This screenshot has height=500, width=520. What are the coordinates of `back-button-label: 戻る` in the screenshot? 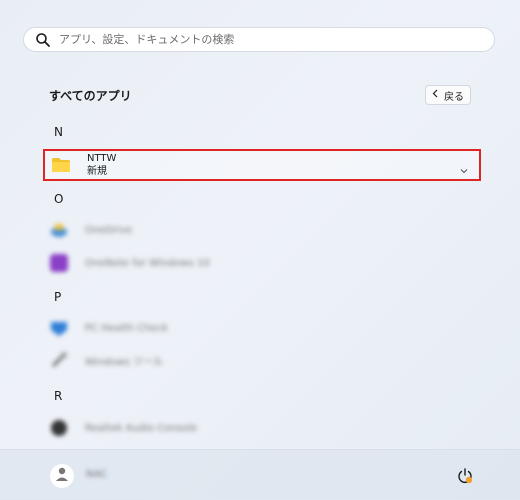 It's located at (454, 97).